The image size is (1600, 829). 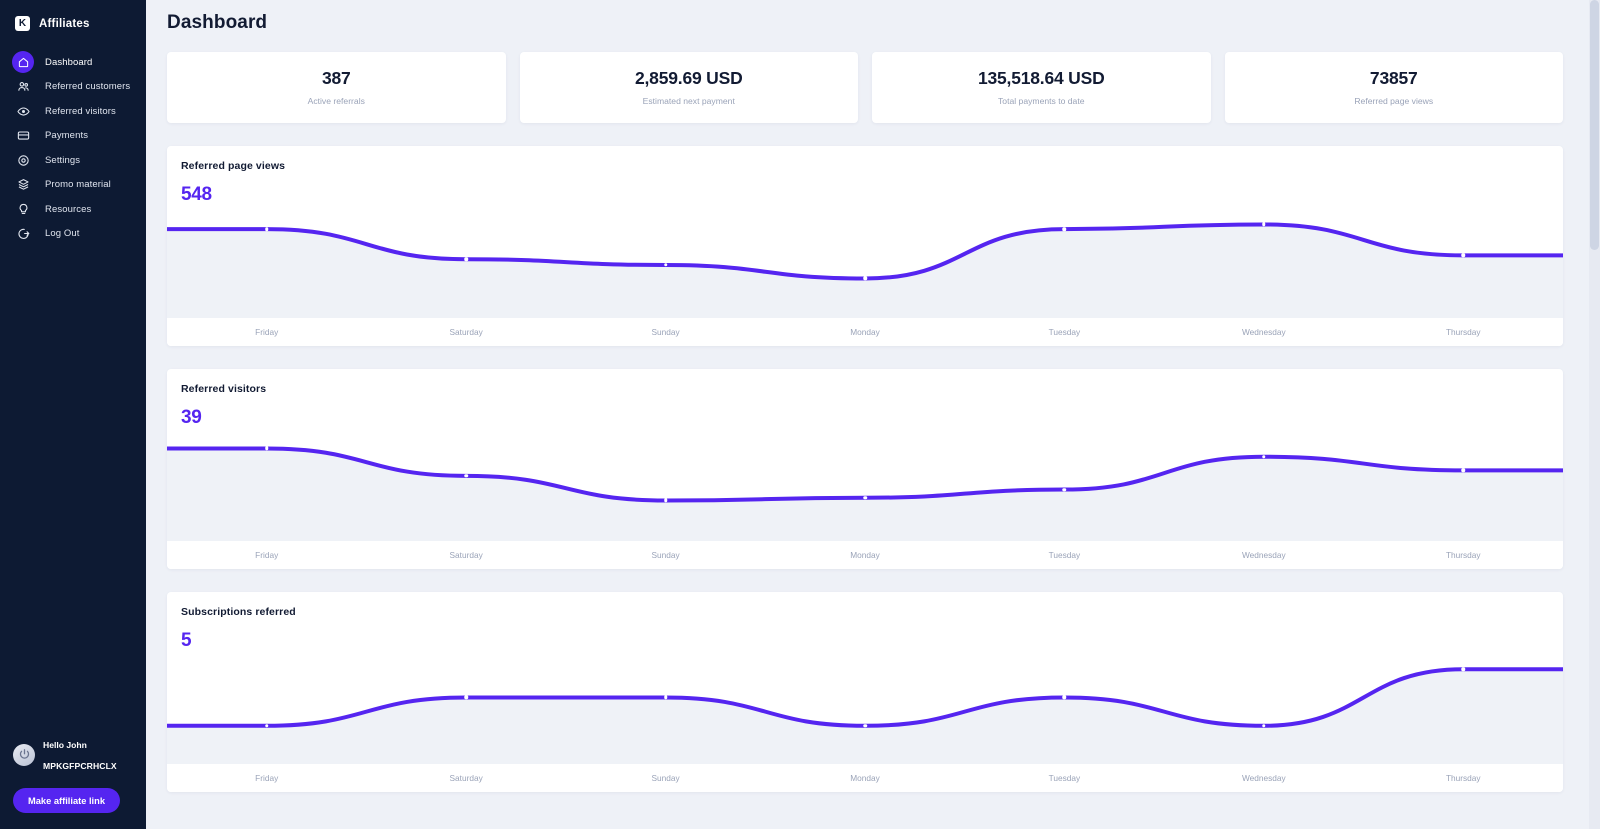 What do you see at coordinates (65, 745) in the screenshot?
I see `user-greeting: Hello John` at bounding box center [65, 745].